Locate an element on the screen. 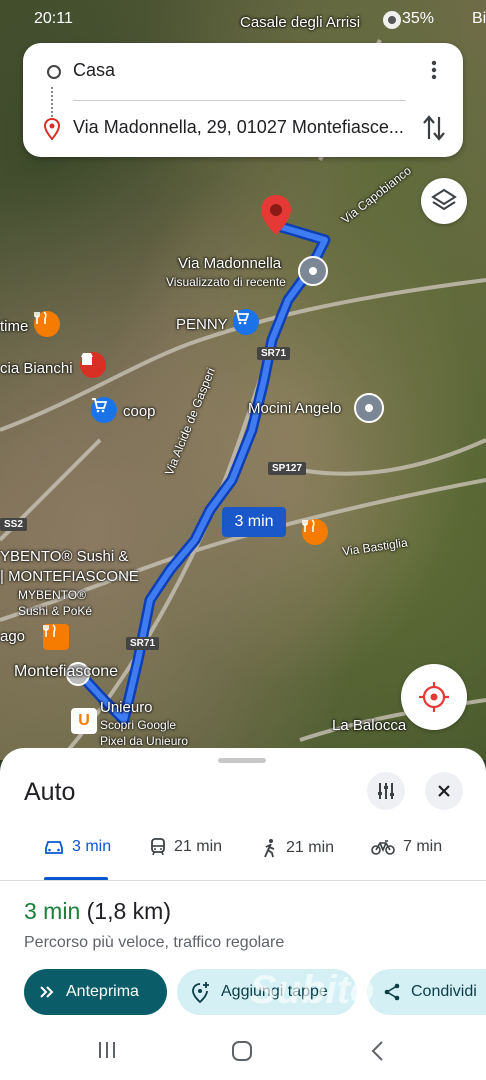 This screenshot has height=1080, width=486. map-label-time: time is located at coordinates (14, 326).